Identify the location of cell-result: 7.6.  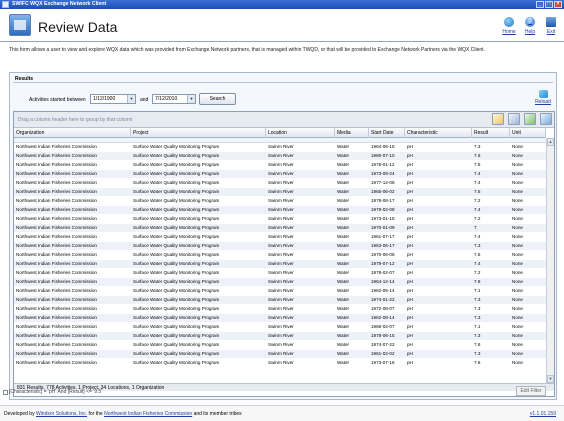
(477, 362).